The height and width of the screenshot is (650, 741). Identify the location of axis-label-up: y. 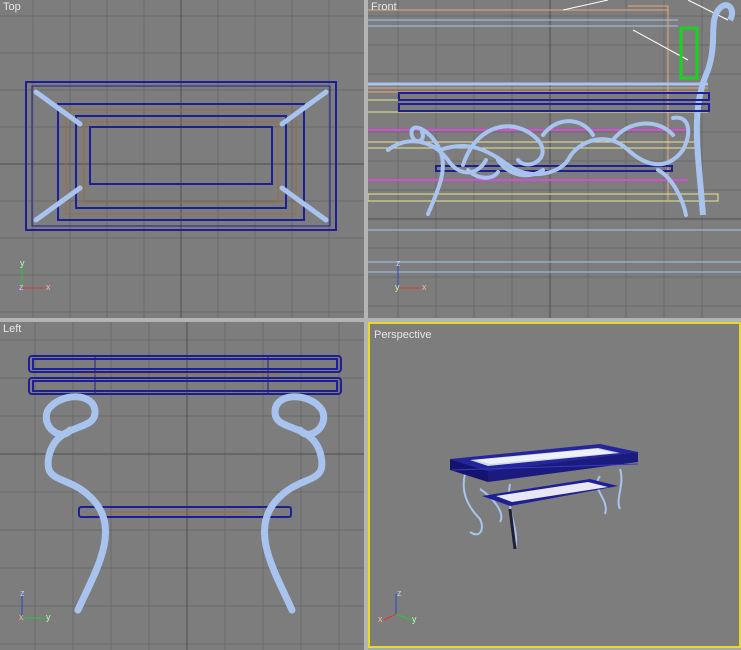
(22, 263).